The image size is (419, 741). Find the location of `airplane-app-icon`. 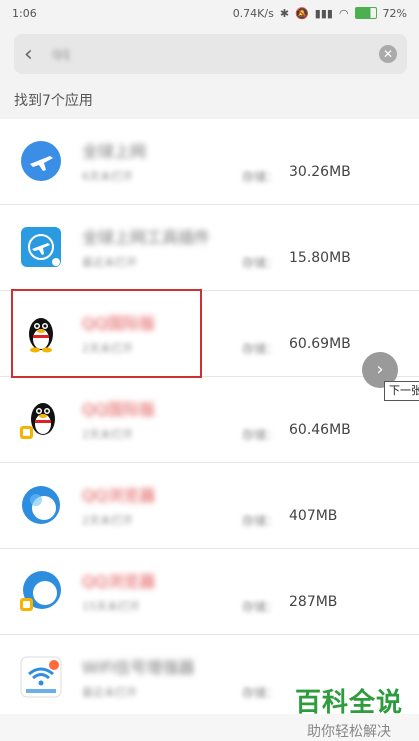

airplane-app-icon is located at coordinates (41, 161).